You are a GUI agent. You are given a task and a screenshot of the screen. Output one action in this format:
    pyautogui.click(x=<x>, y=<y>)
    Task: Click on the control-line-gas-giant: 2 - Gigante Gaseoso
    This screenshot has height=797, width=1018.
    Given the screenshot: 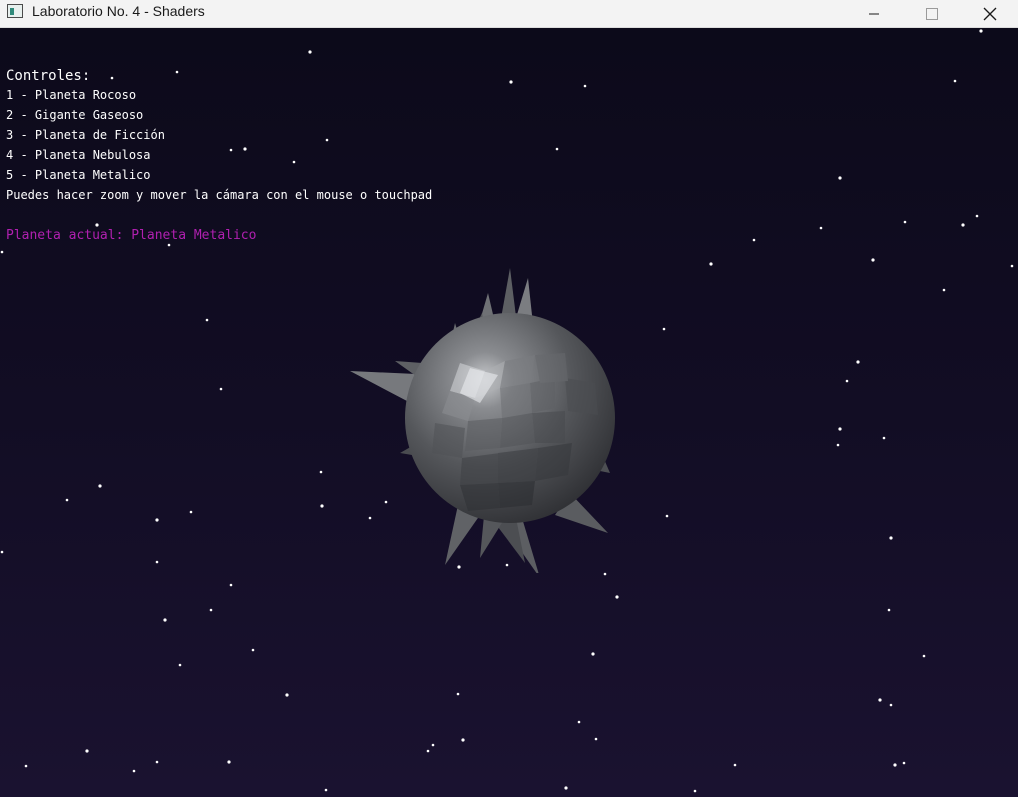 What is the action you would take?
    pyautogui.click(x=75, y=115)
    